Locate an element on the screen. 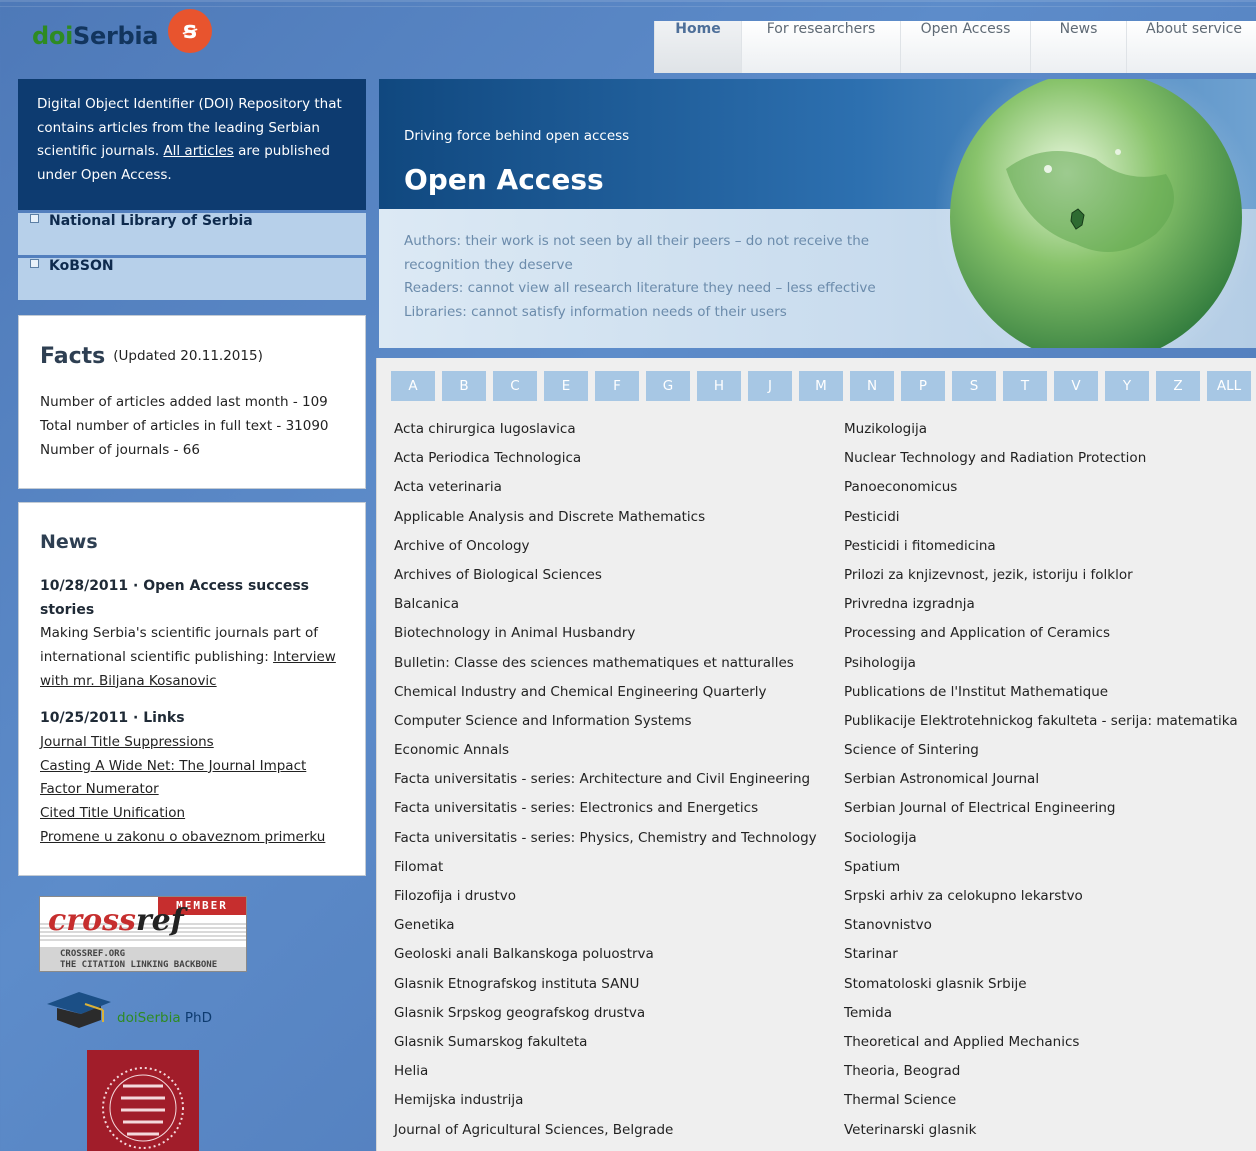 This screenshot has height=1151, width=1256. journal-link: Archive of Oncology is located at coordinates (605, 552).